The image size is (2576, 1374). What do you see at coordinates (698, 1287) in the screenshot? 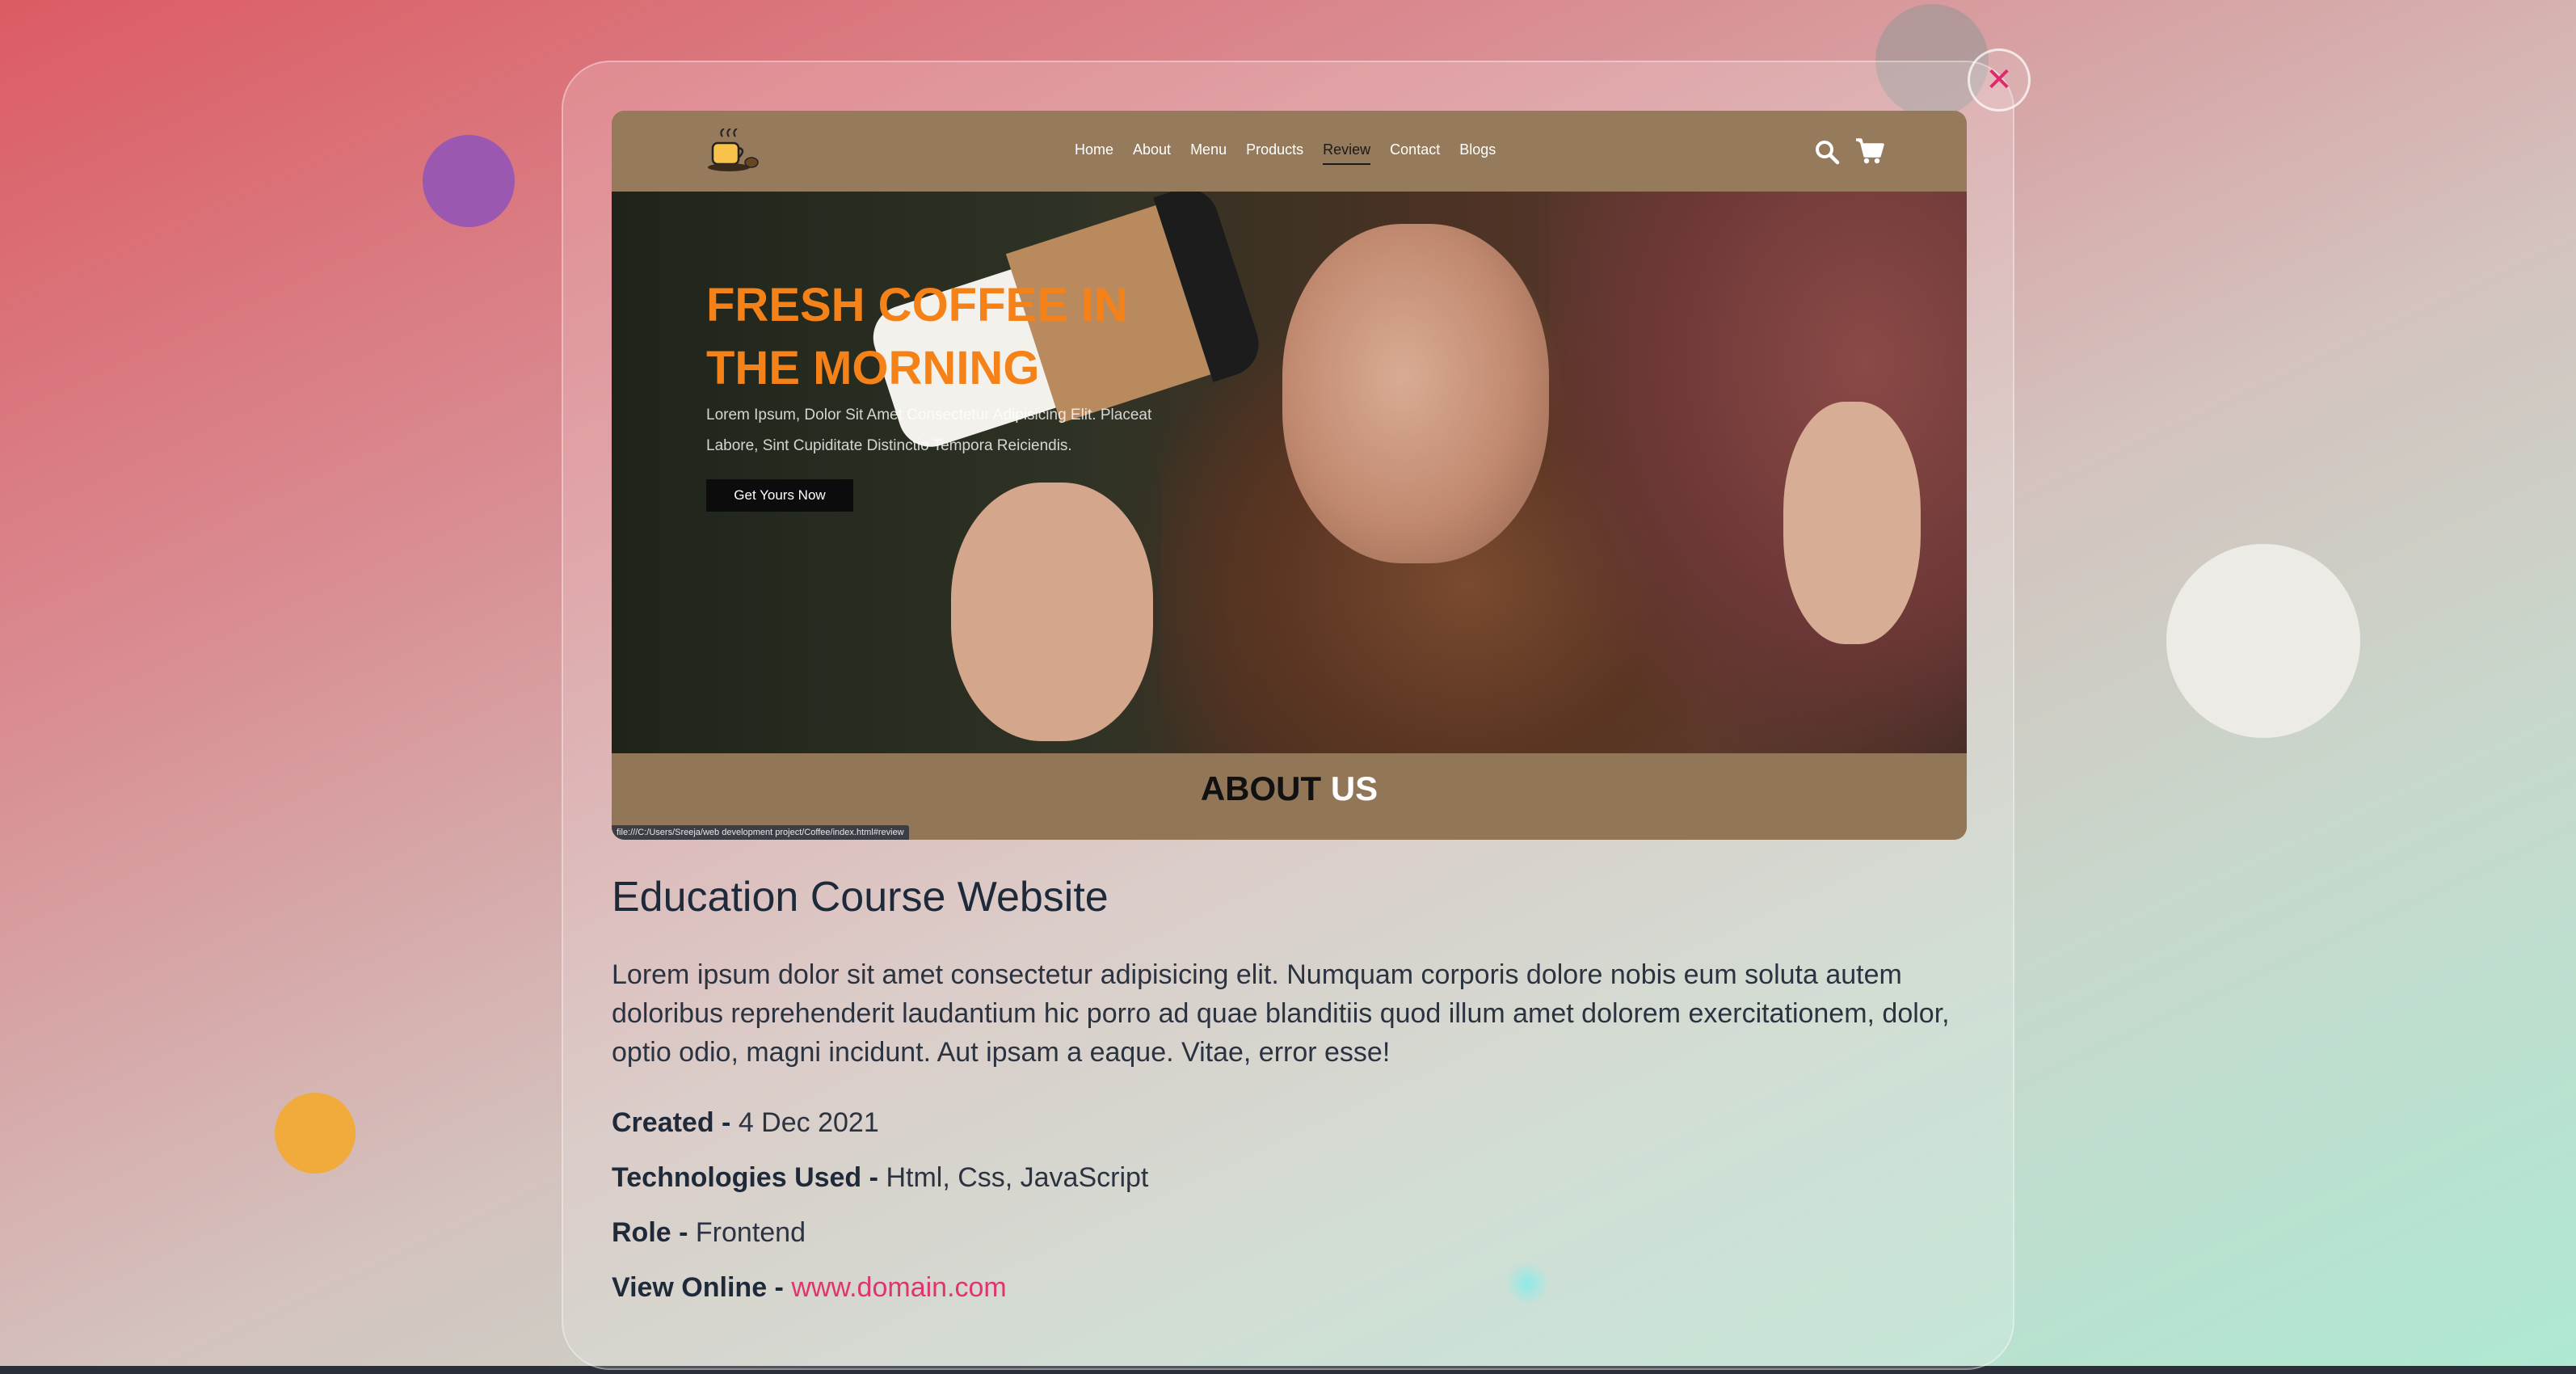
I see `view-online-label: View Online -` at bounding box center [698, 1287].